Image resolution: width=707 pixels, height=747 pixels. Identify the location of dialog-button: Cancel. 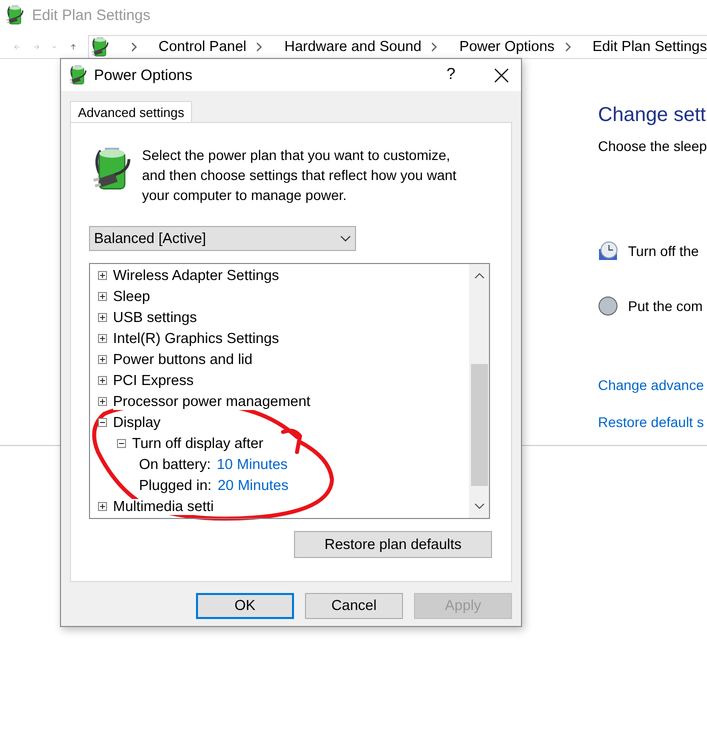
(354, 606).